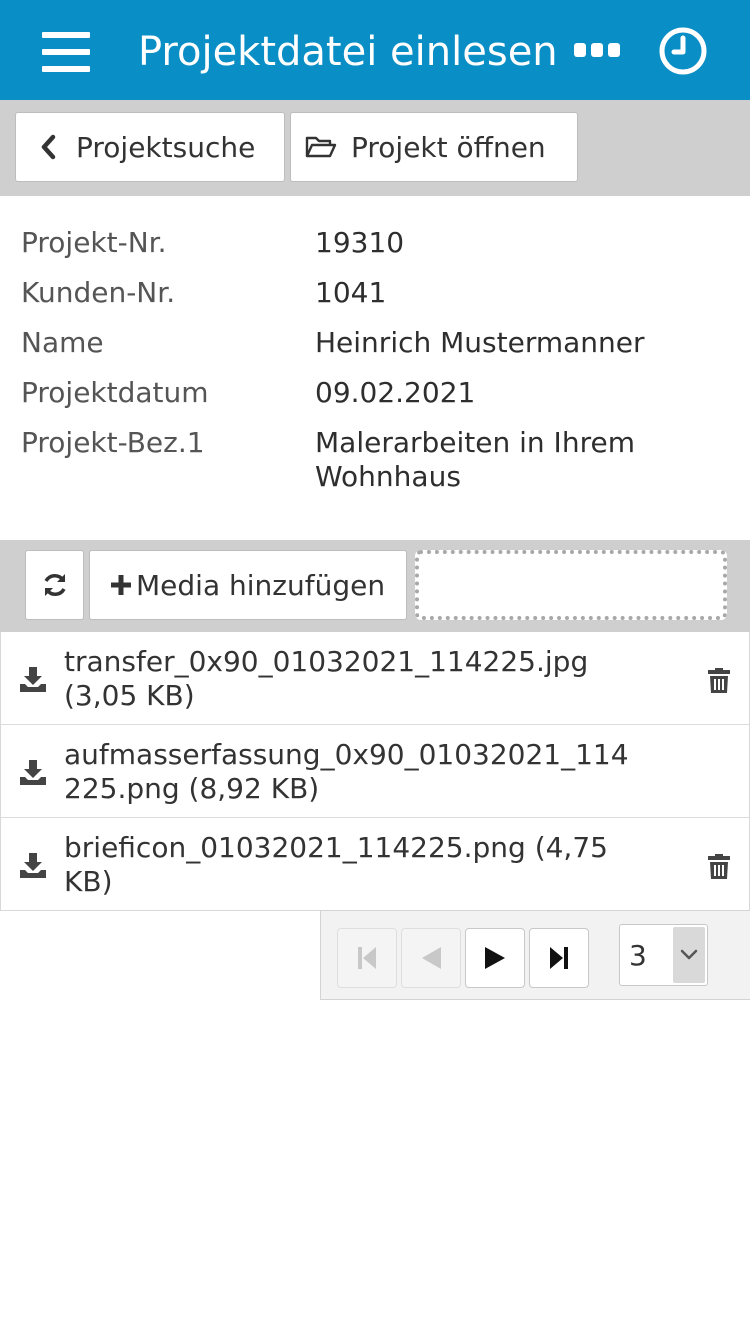  What do you see at coordinates (638, 955) in the screenshot?
I see `page-select-value: 3` at bounding box center [638, 955].